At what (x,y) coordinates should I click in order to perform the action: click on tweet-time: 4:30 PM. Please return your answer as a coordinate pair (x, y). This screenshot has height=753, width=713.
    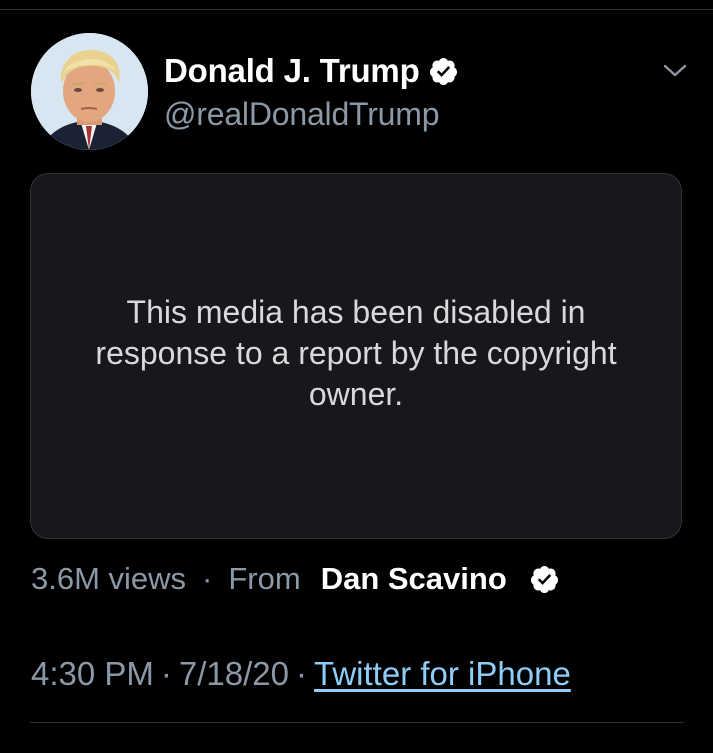
    Looking at the image, I should click on (92, 674).